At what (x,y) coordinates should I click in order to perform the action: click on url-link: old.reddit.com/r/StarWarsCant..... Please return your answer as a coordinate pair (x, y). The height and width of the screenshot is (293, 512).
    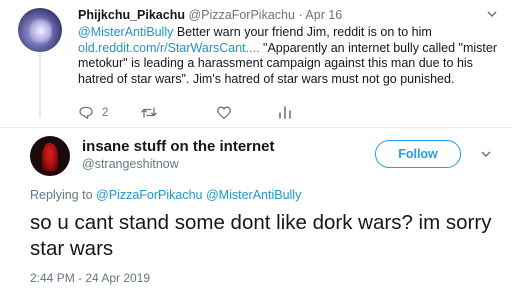
    Looking at the image, I should click on (169, 48).